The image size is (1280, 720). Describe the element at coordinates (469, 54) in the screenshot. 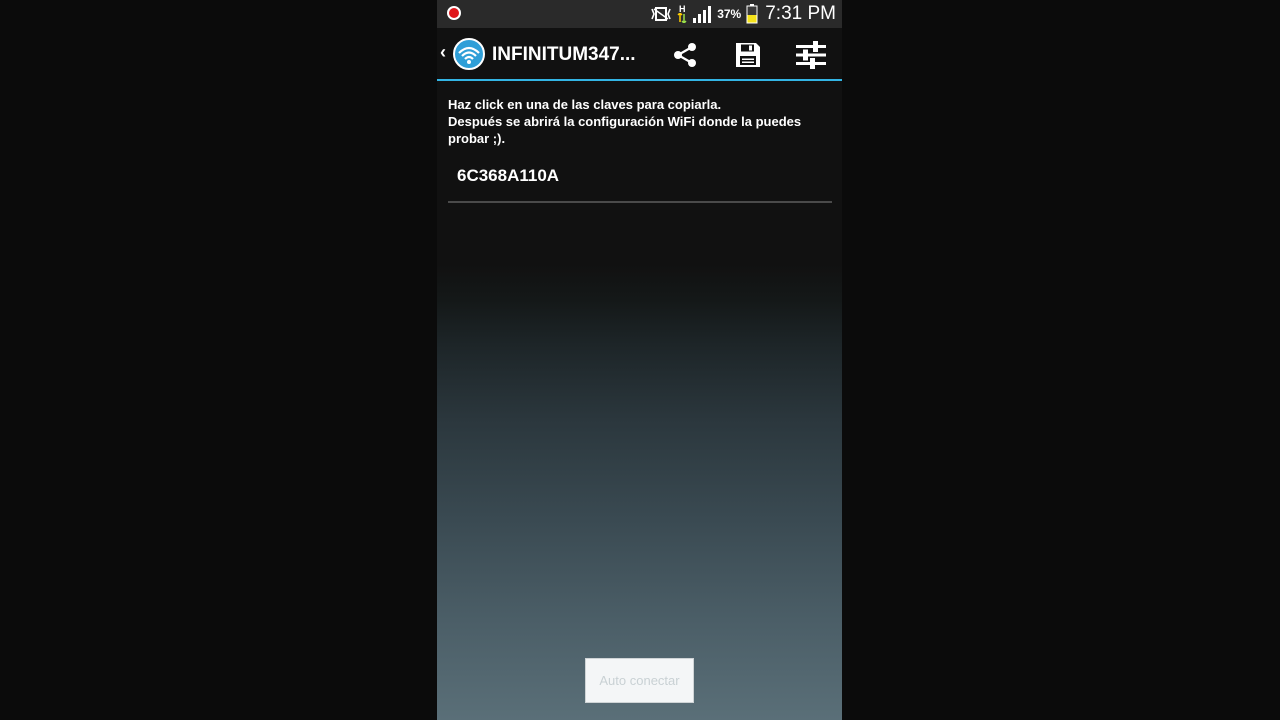

I see `wifi-app-icon` at that location.